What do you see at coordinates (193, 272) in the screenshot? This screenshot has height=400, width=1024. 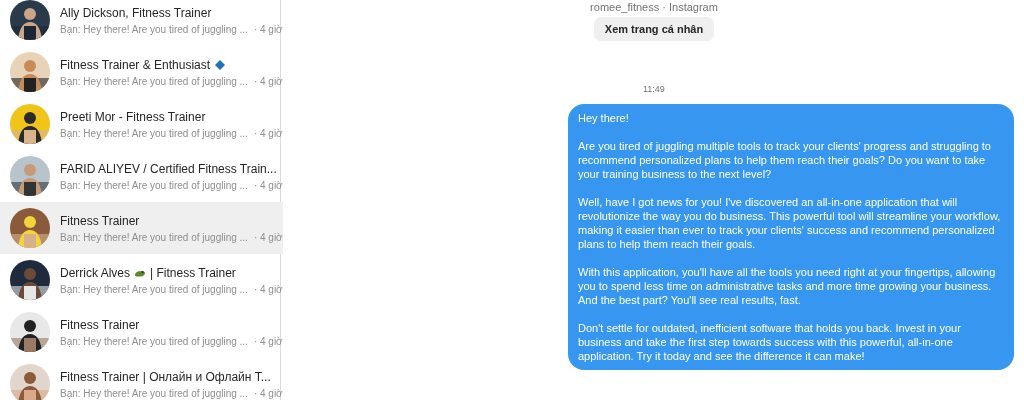 I see `contact-name-suffix: | Fitness Trainer` at bounding box center [193, 272].